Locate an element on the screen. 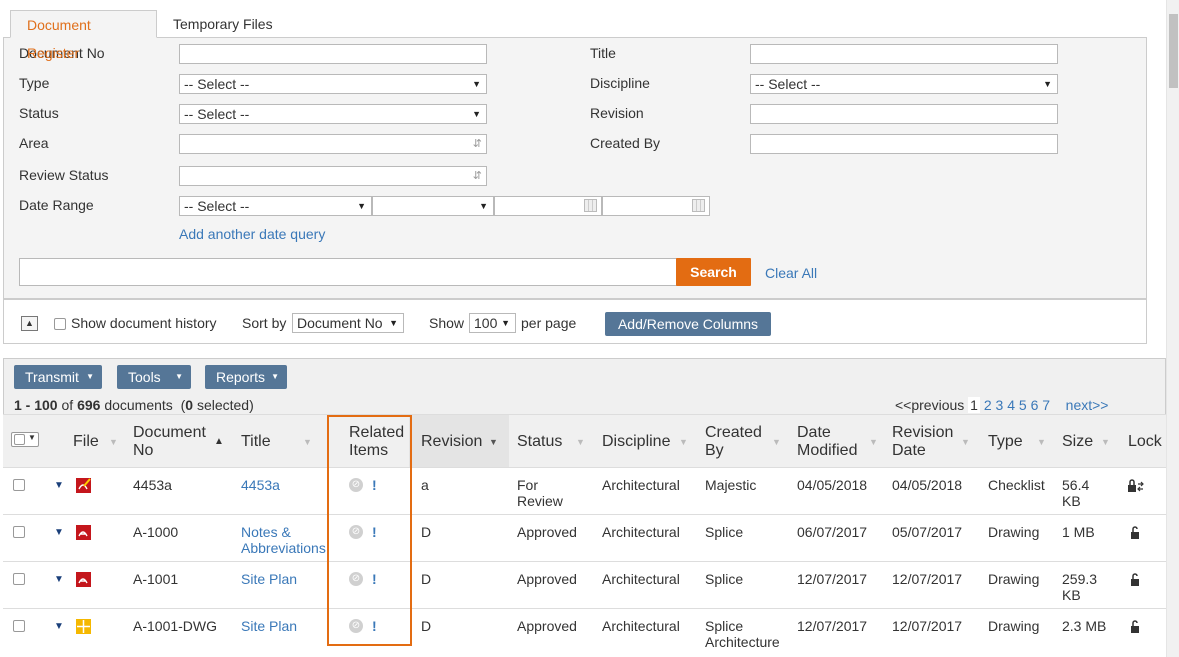  select-all-checkbox: ▼ is located at coordinates (25, 439).